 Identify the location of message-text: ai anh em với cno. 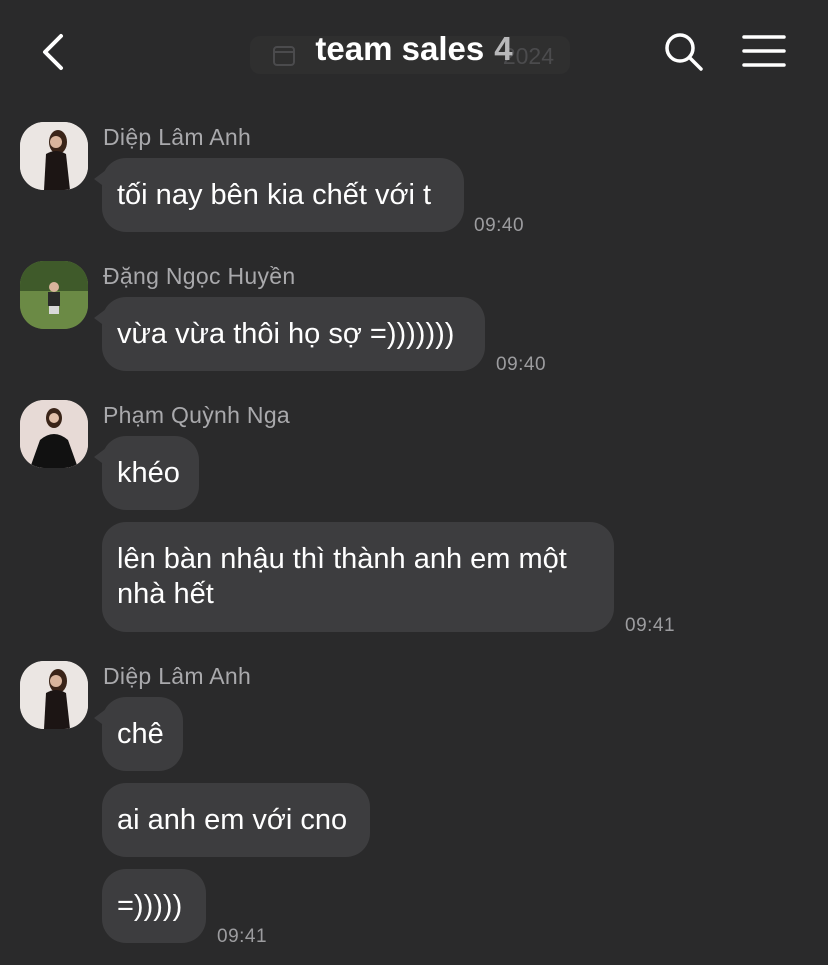
(232, 820).